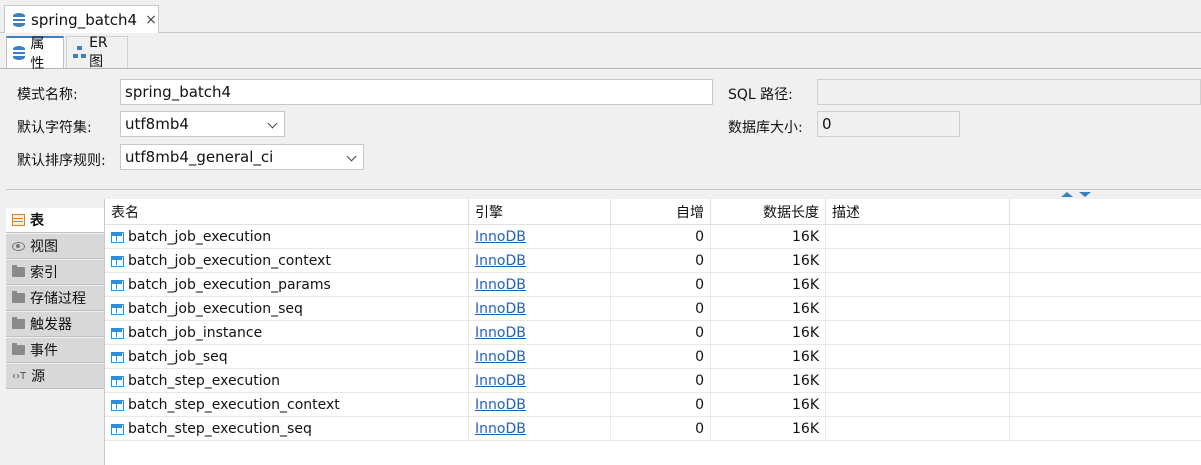 This screenshot has width=1201, height=465. I want to click on table-row: batch_job_execution InnoDB 0 16K, so click(653, 237).